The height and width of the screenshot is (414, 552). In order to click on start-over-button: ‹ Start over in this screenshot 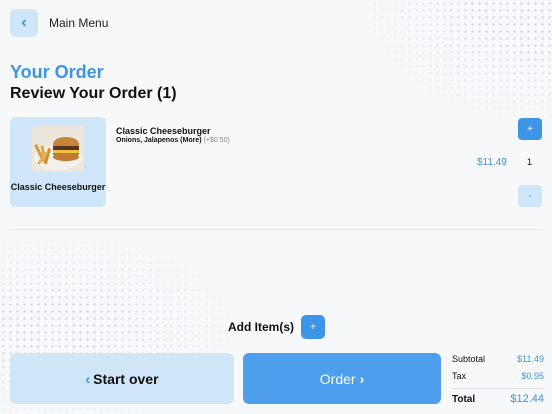, I will do `click(122, 378)`.